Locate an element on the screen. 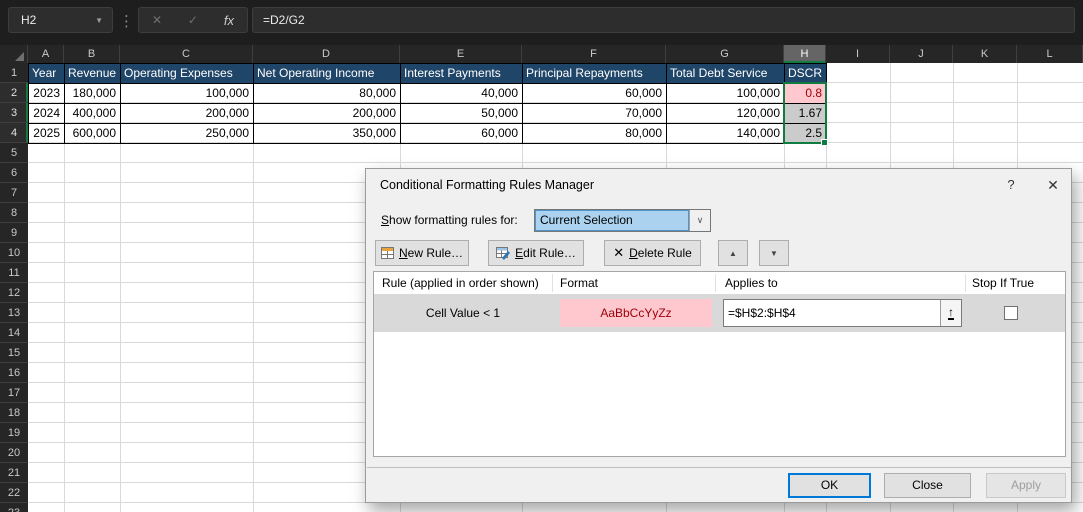  chevron-down-icon: ∨ is located at coordinates (699, 220).